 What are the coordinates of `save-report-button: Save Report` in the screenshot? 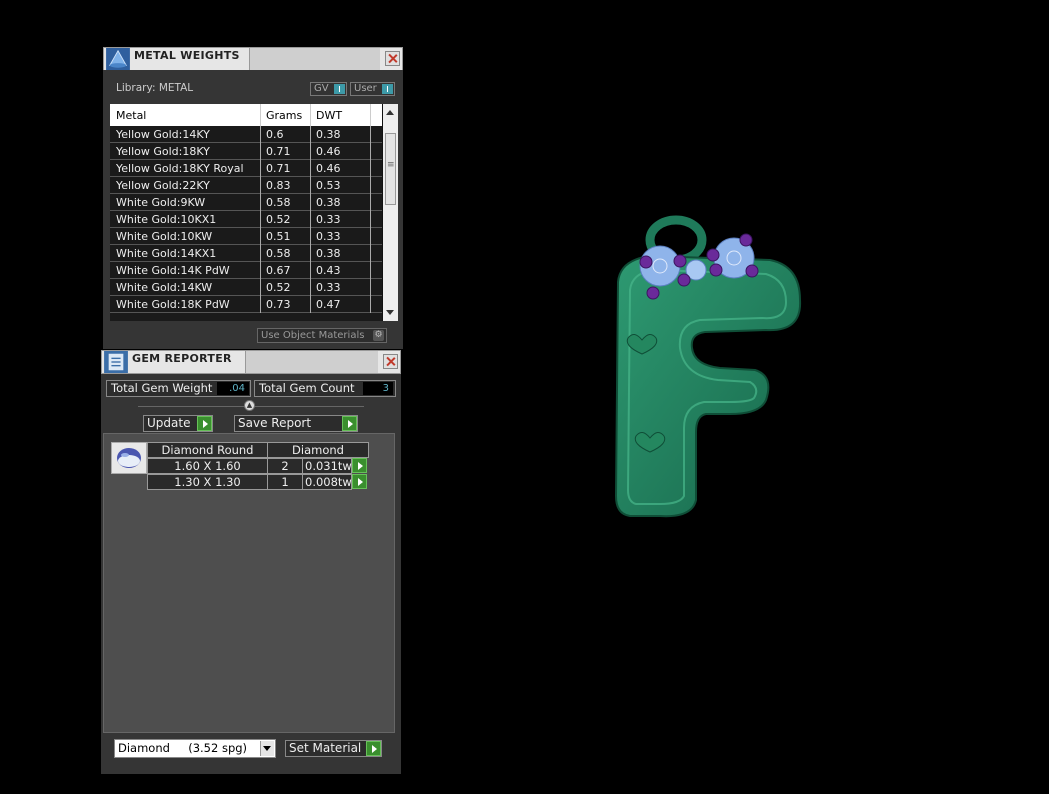 It's located at (296, 423).